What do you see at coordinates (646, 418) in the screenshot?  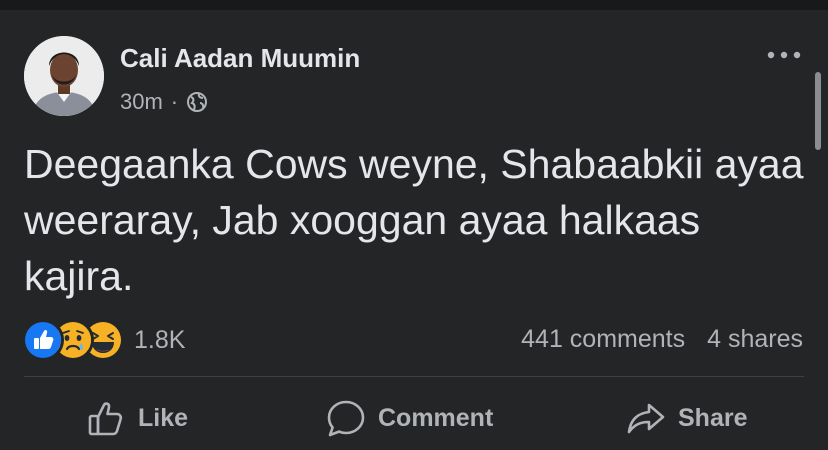 I see `share-icon` at bounding box center [646, 418].